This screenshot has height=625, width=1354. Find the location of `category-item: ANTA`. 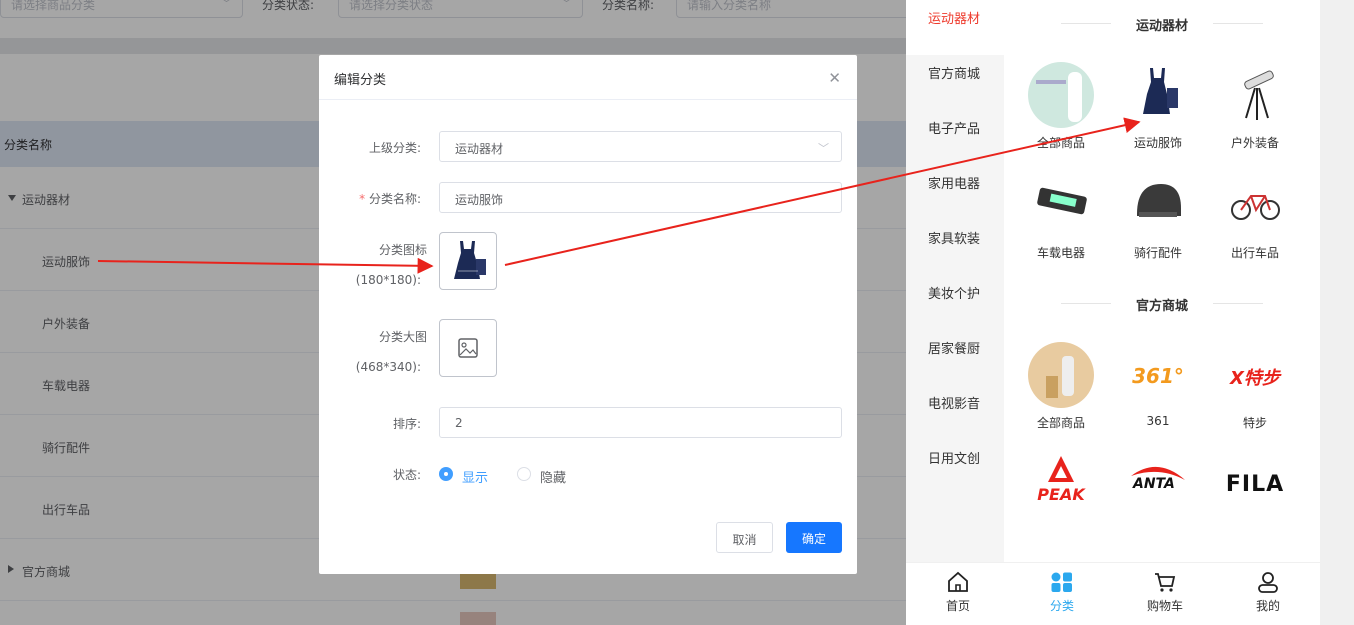

category-item: ANTA is located at coordinates (1158, 485).